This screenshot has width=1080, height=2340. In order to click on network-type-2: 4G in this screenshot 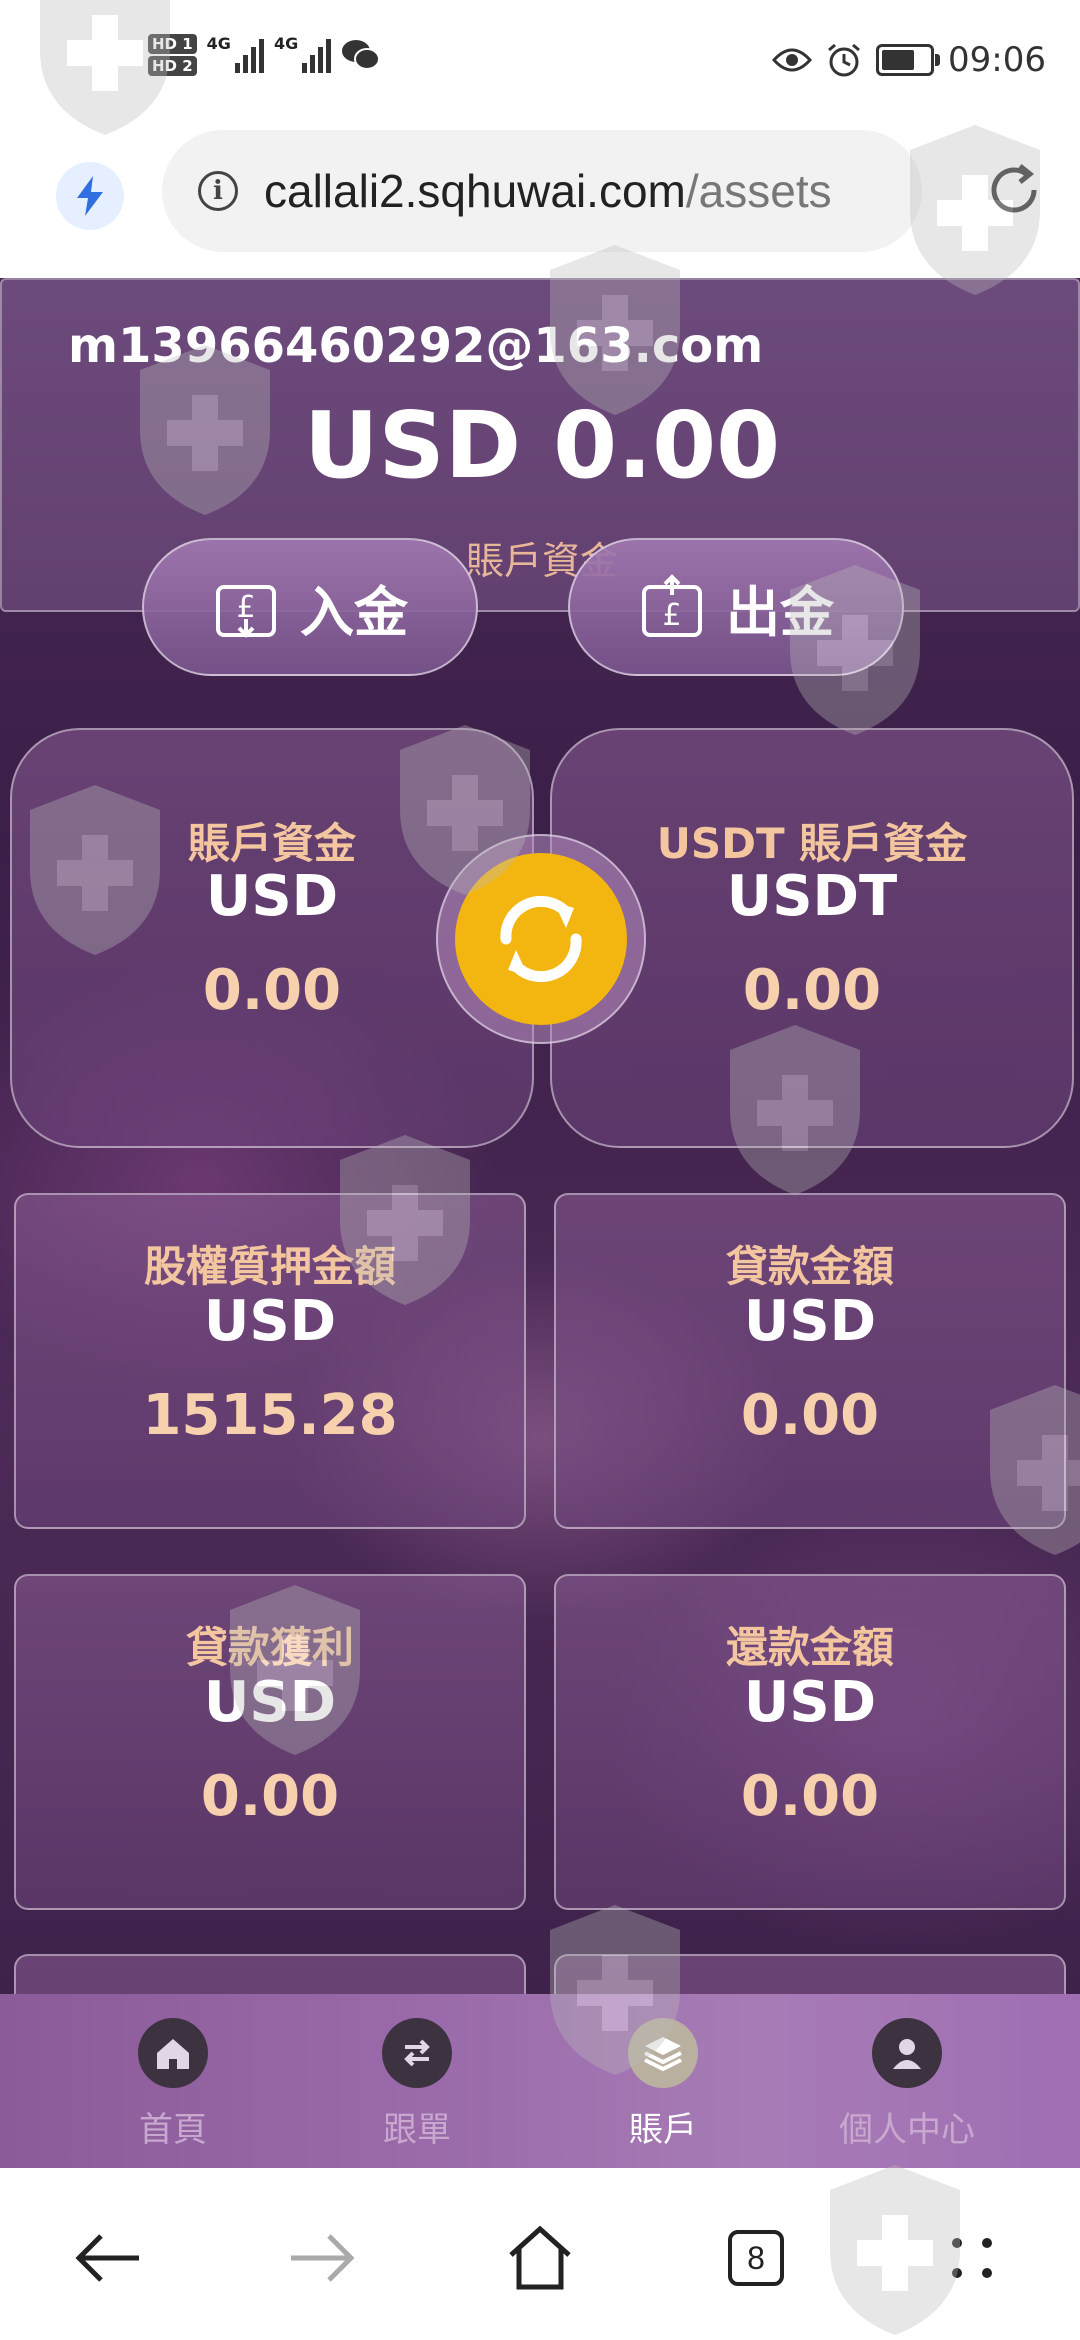, I will do `click(286, 43)`.